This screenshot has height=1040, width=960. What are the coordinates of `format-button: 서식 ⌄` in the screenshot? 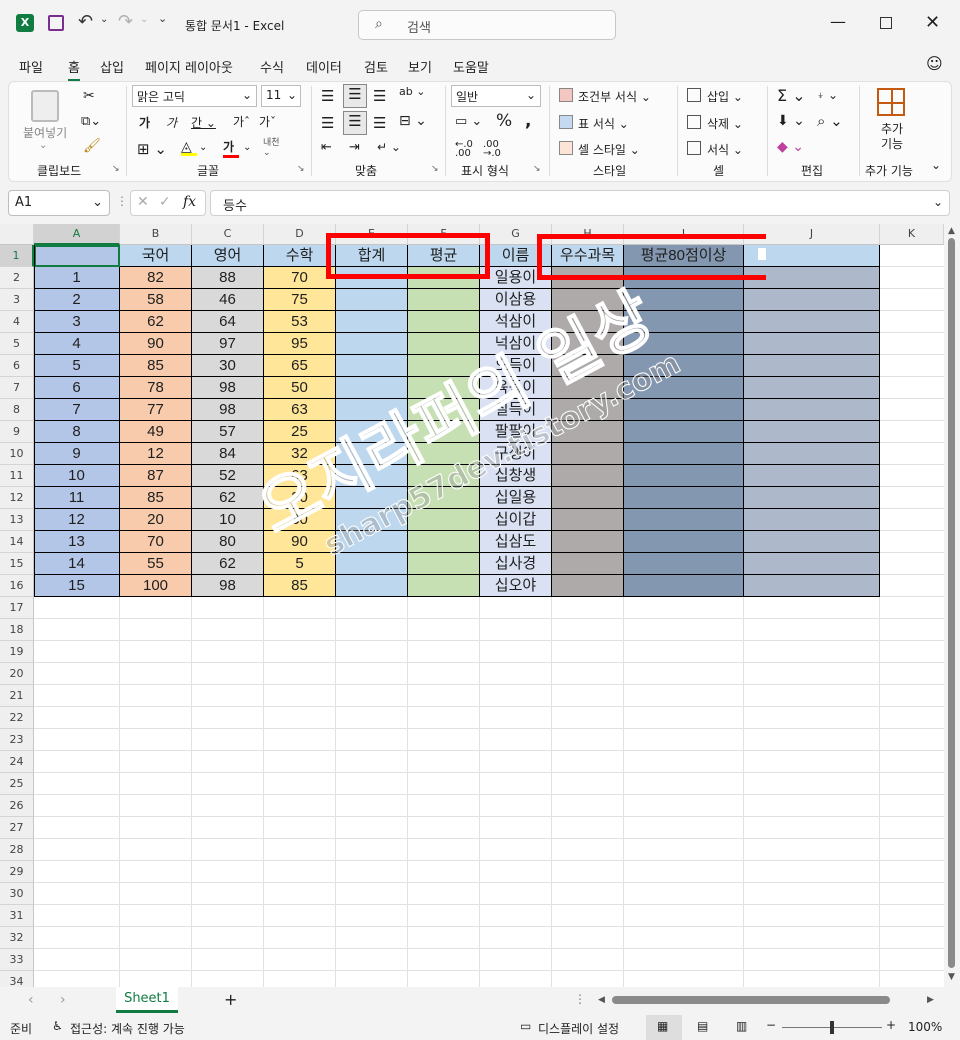 It's located at (725, 149).